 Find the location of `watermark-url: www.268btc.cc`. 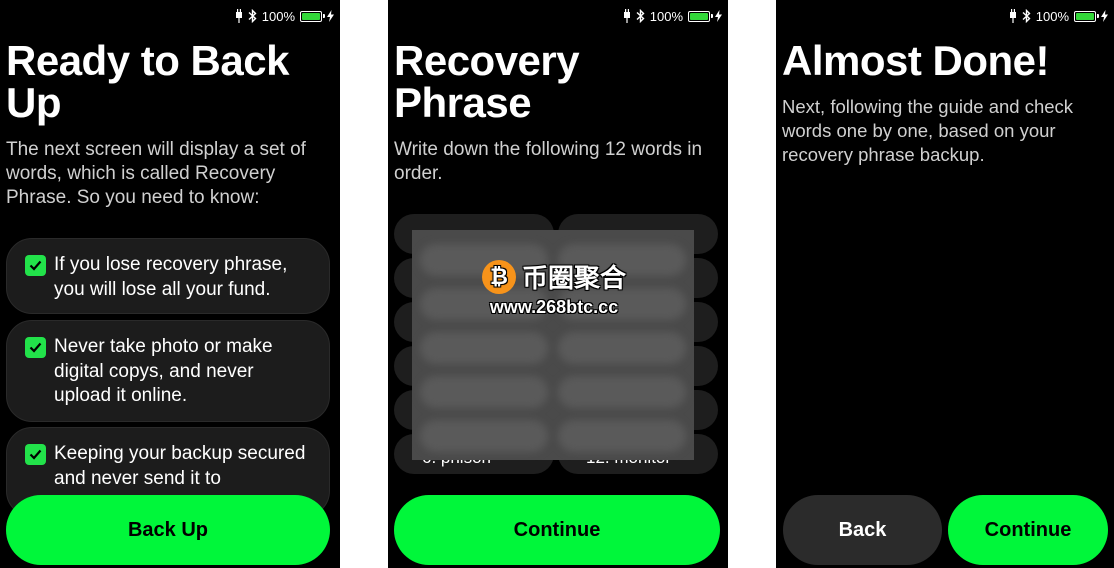

watermark-url: www.268btc.cc is located at coordinates (554, 307).